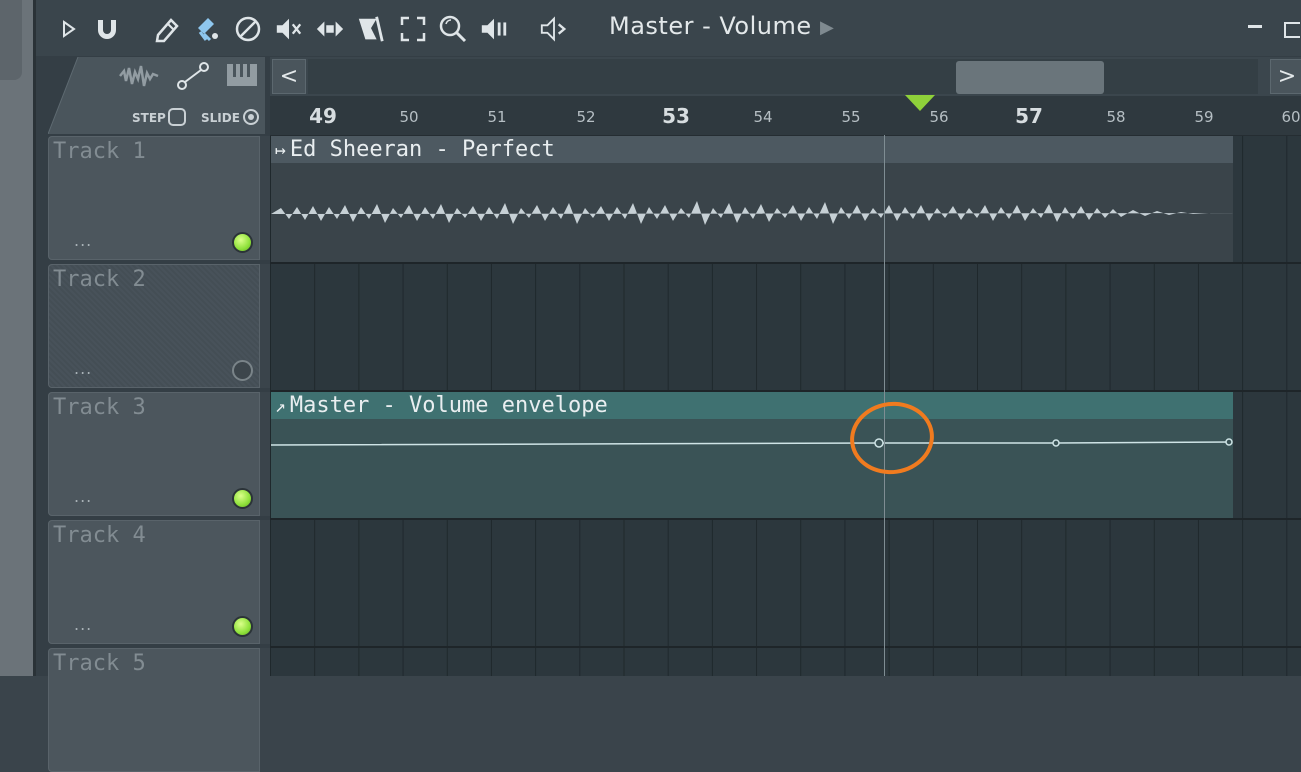 This screenshot has width=1301, height=772. What do you see at coordinates (497, 117) in the screenshot?
I see `ruler-bar-51: 51` at bounding box center [497, 117].